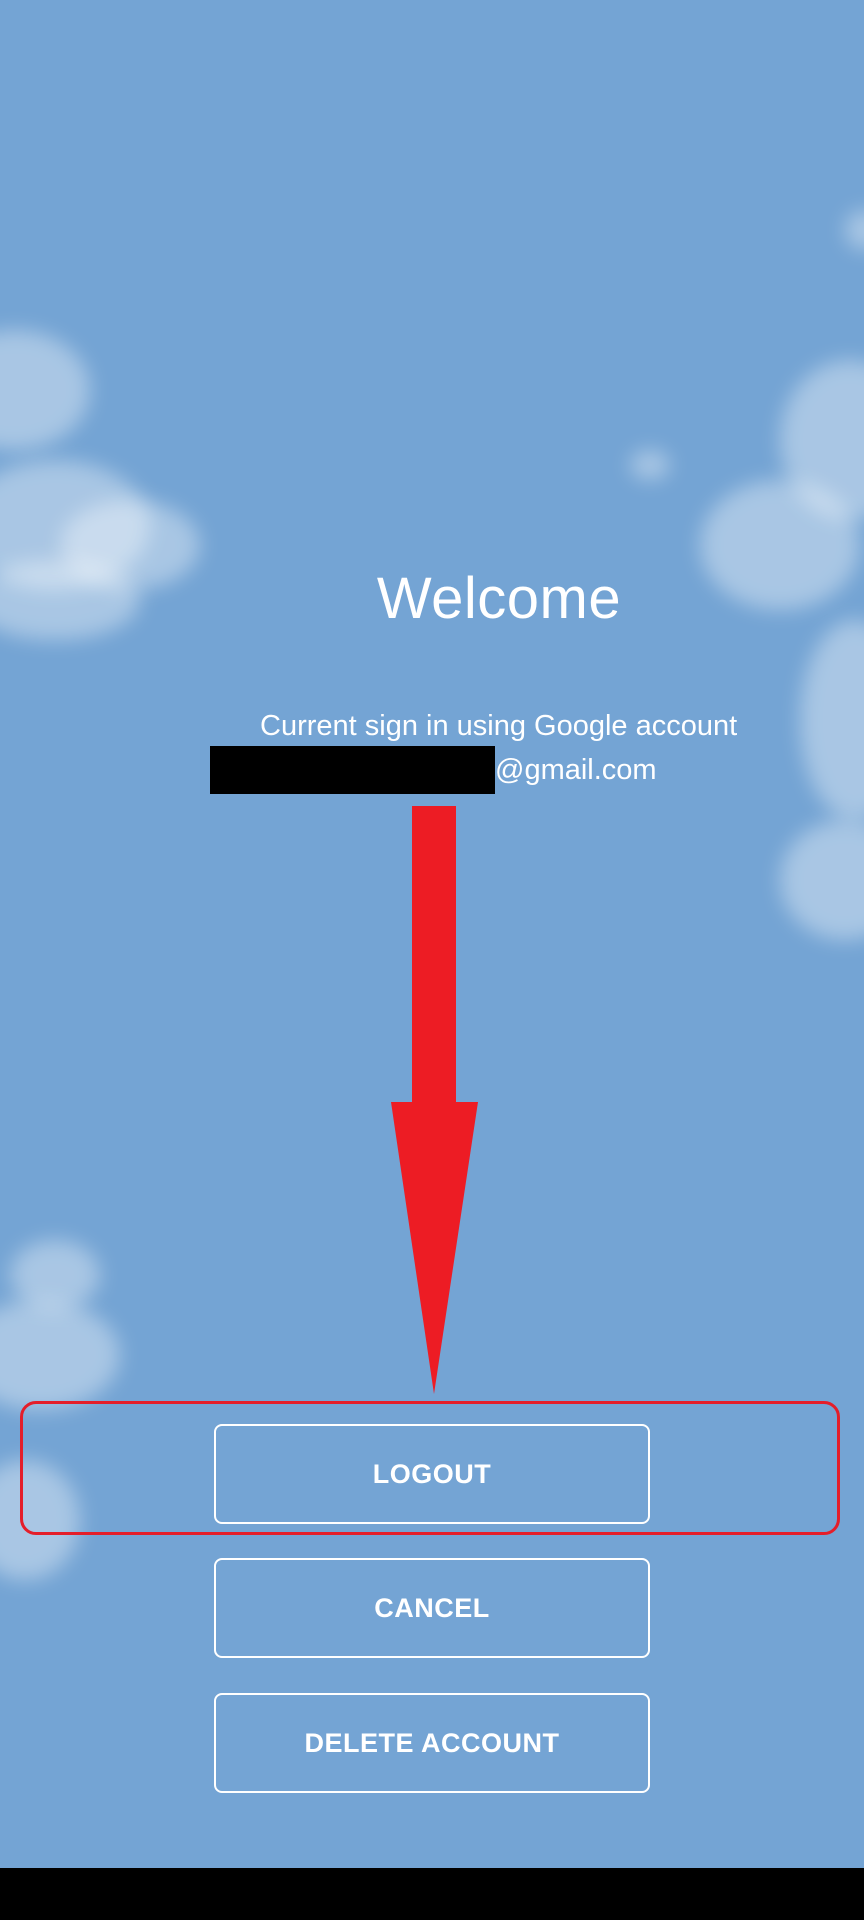 The image size is (864, 1920). I want to click on account-email: @gmail.com, so click(433, 770).